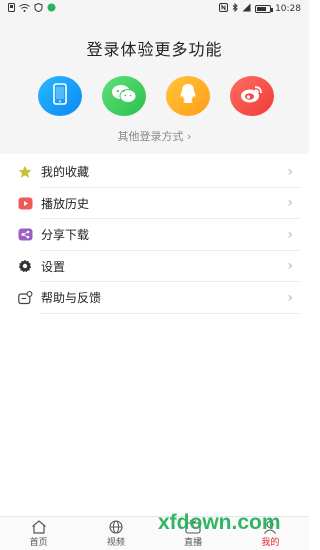 The image size is (320, 550). What do you see at coordinates (219, 522) in the screenshot?
I see `watermark-text: xfdown.com` at bounding box center [219, 522].